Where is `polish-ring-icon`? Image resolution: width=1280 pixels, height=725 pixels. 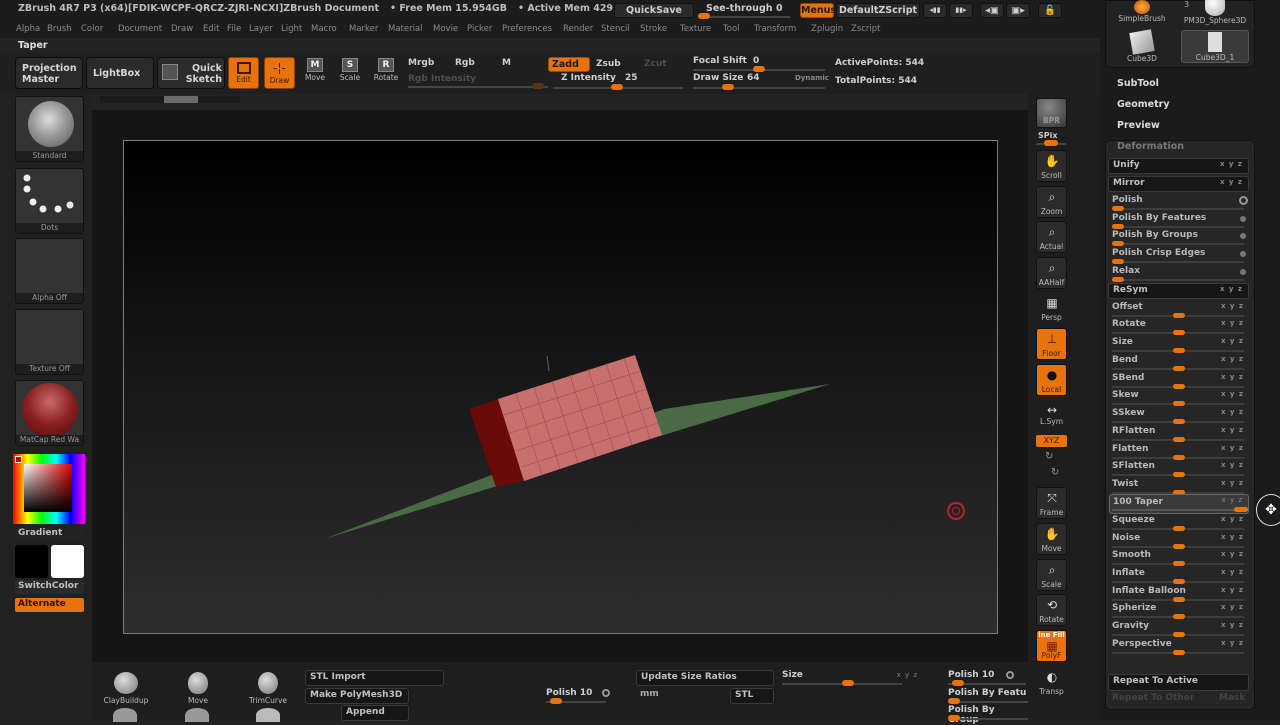
polish-ring-icon is located at coordinates (1243, 200).